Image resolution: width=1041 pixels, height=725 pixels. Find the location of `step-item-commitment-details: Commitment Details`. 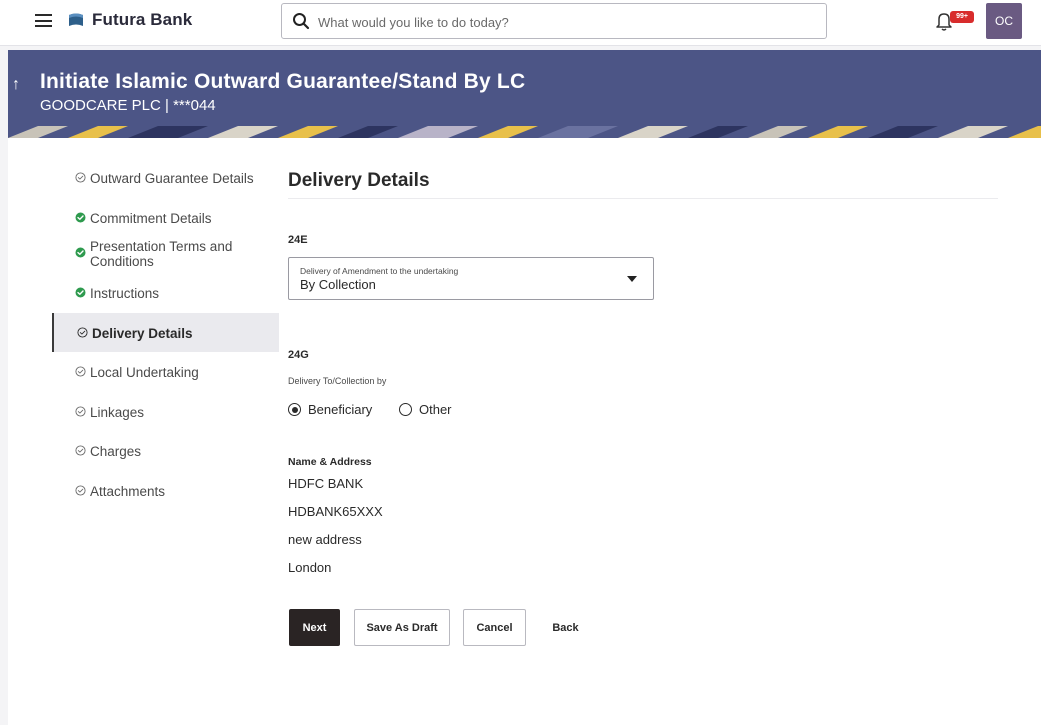

step-item-commitment-details: Commitment Details is located at coordinates (165, 218).